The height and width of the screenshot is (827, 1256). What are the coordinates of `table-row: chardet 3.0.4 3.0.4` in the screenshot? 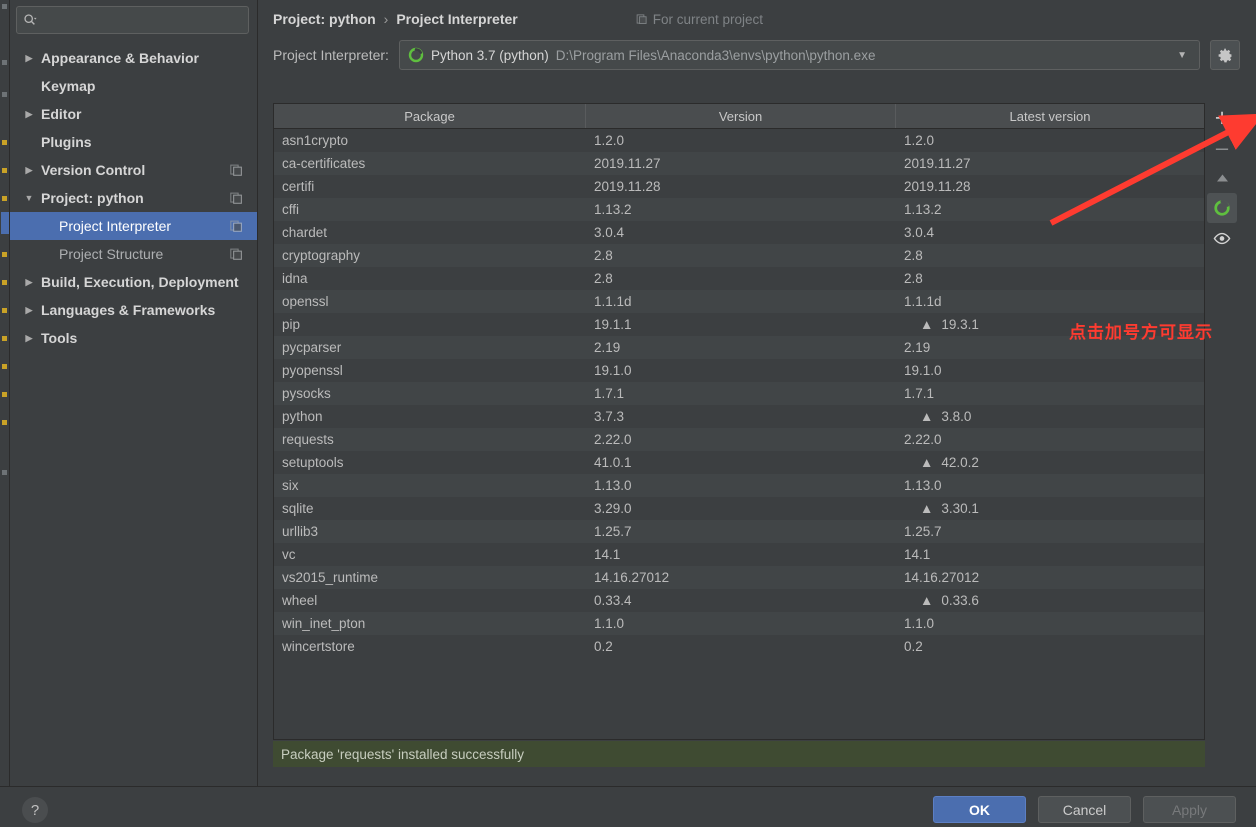 It's located at (739, 232).